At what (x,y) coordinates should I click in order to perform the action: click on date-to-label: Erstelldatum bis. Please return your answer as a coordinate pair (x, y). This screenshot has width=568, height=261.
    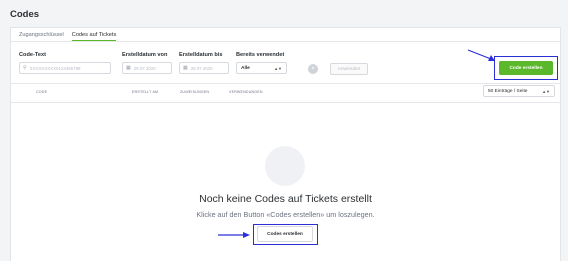
    Looking at the image, I should click on (201, 55).